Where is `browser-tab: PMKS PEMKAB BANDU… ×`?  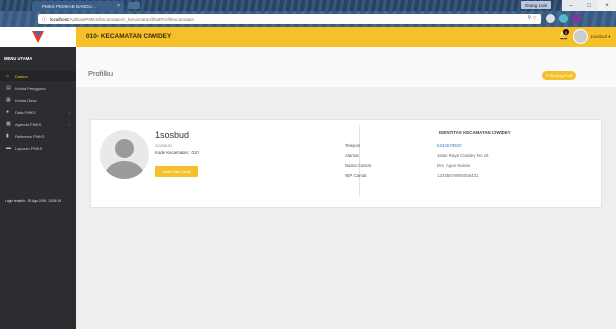
browser-tab: PMKS PEMKAB BANDU… × is located at coordinates (78, 6).